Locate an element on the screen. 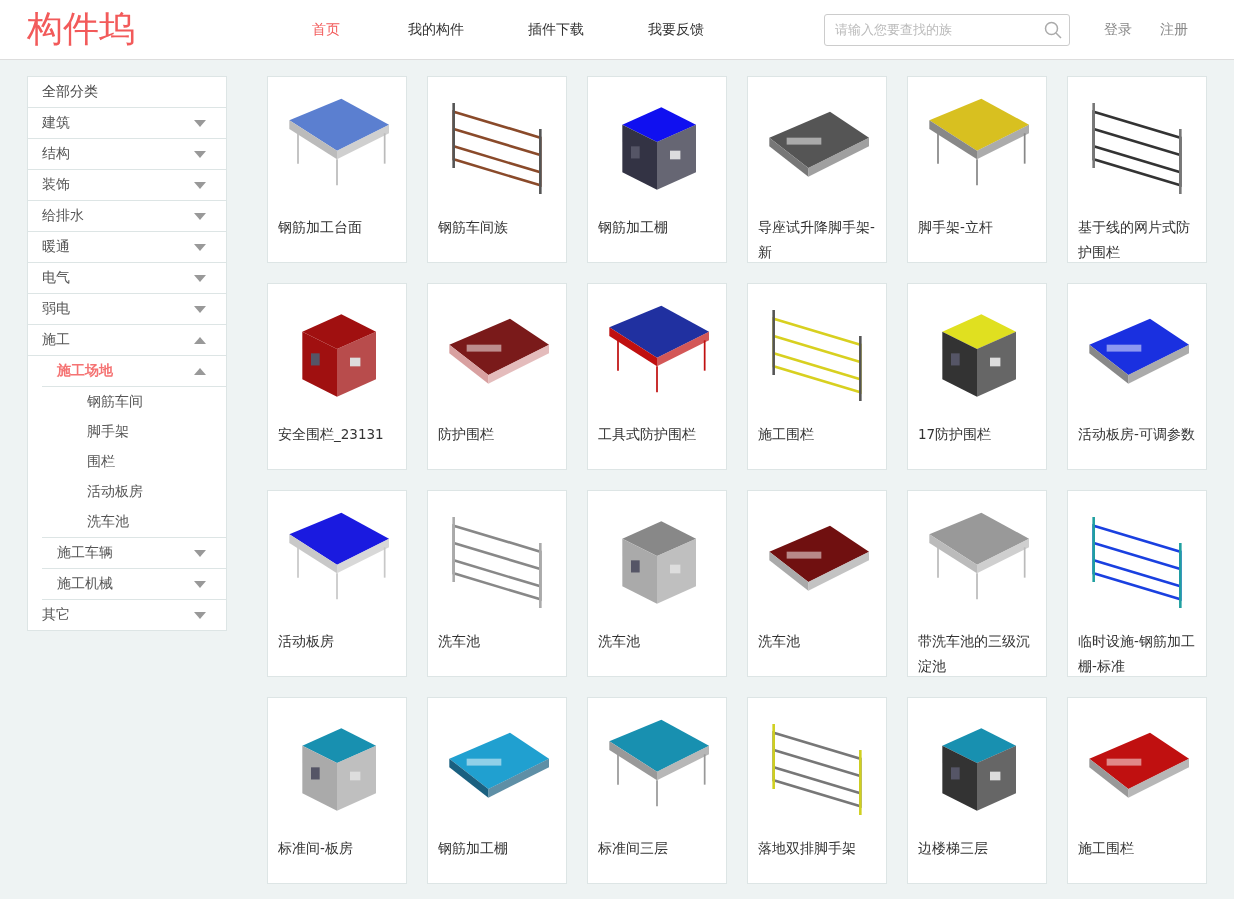  component-card: 钢筋车间族 is located at coordinates (497, 169).